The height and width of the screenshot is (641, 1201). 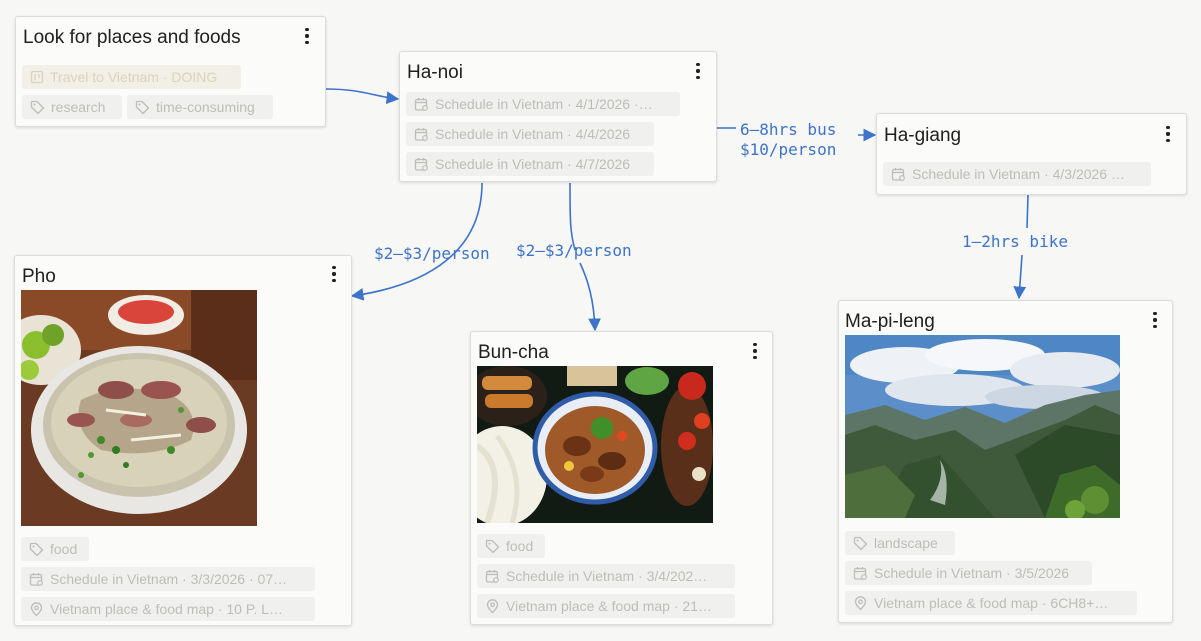 I want to click on tag-chip-landscape: landscape, so click(x=900, y=543).